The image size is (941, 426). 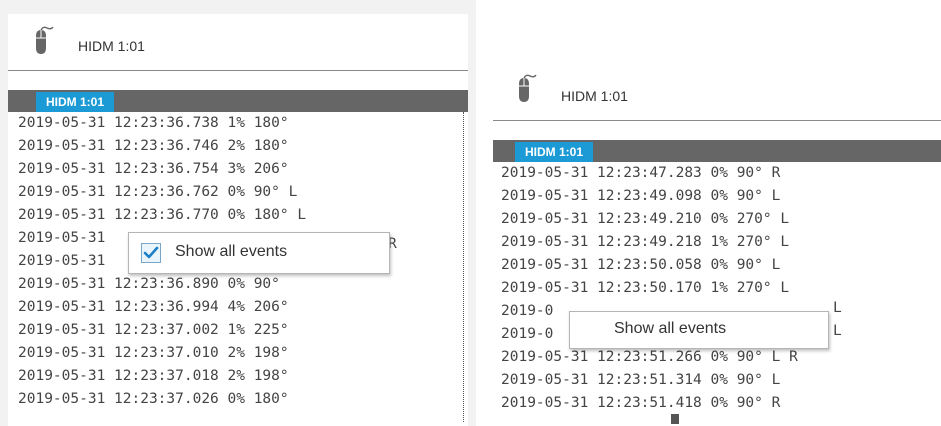 I want to click on event-row: 2019-05-31 12:23:49.218 1% 270° L, so click(x=645, y=242).